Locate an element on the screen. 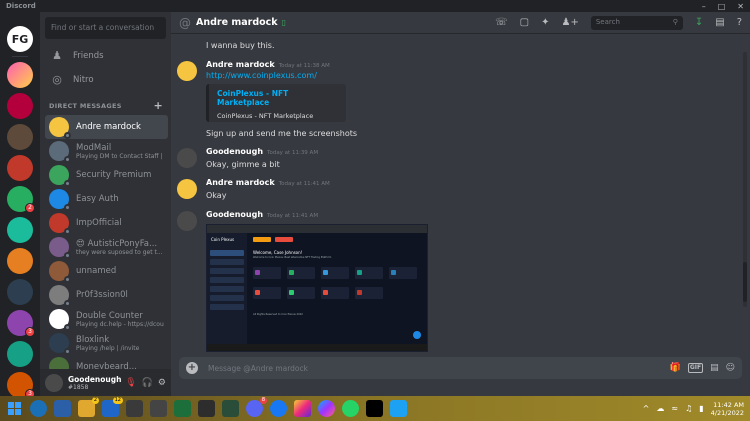 The width and height of the screenshot is (750, 421). taskbar-badge: 12 is located at coordinates (117, 400).